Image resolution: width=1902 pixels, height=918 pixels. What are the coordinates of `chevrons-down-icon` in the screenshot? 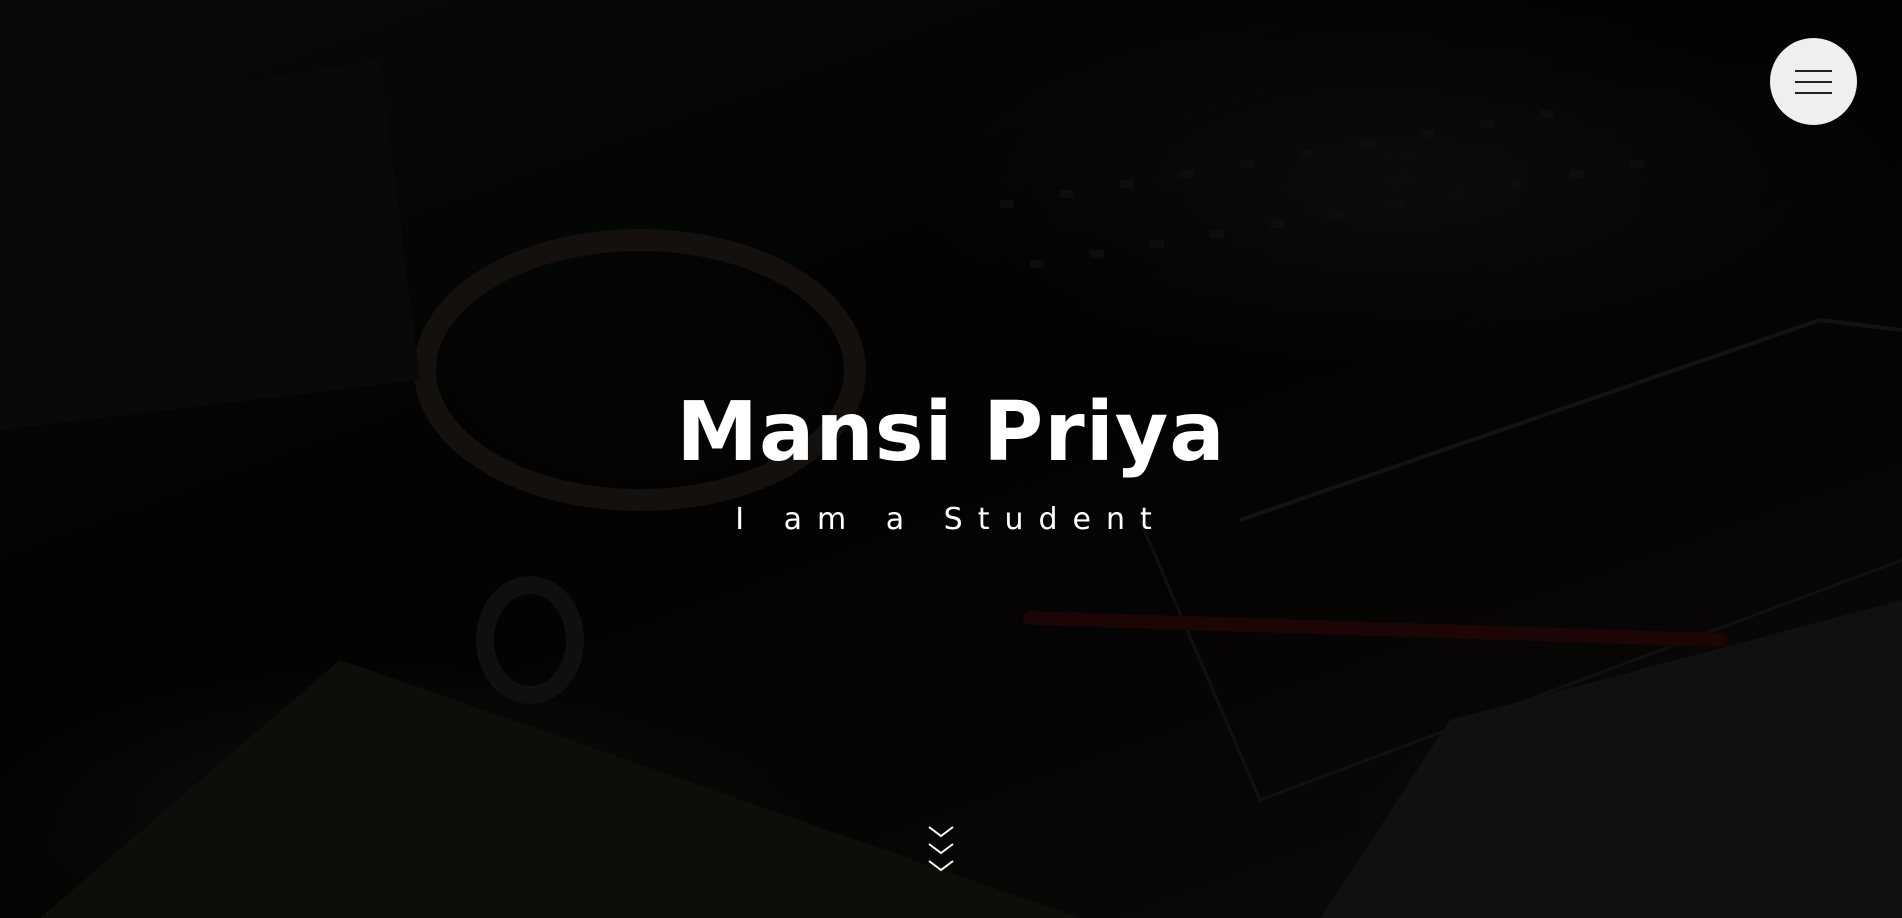 It's located at (941, 849).